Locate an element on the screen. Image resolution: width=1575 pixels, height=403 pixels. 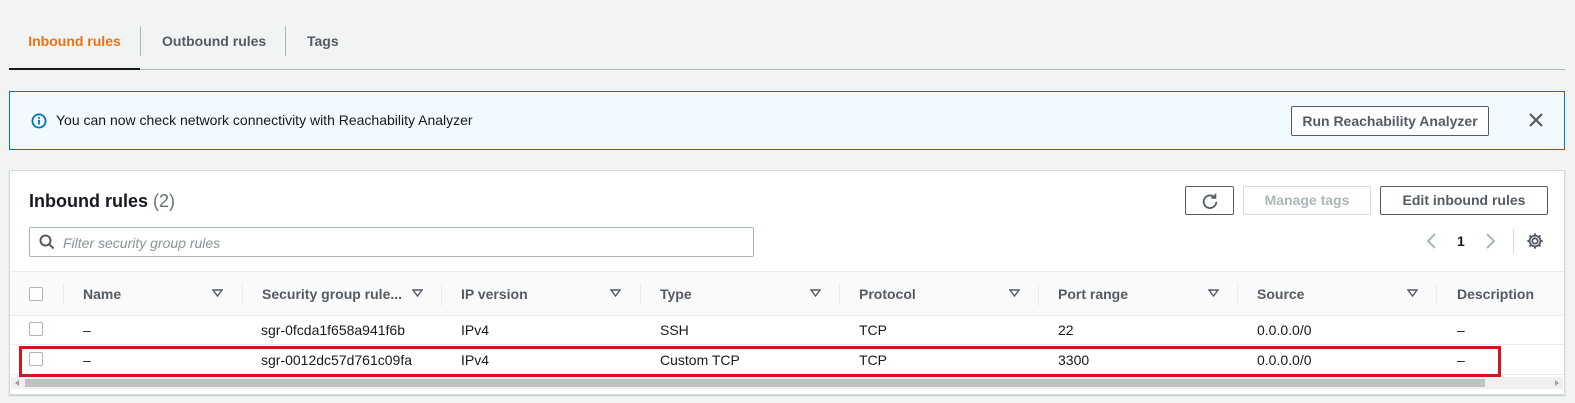
filter-field is located at coordinates (391, 242).